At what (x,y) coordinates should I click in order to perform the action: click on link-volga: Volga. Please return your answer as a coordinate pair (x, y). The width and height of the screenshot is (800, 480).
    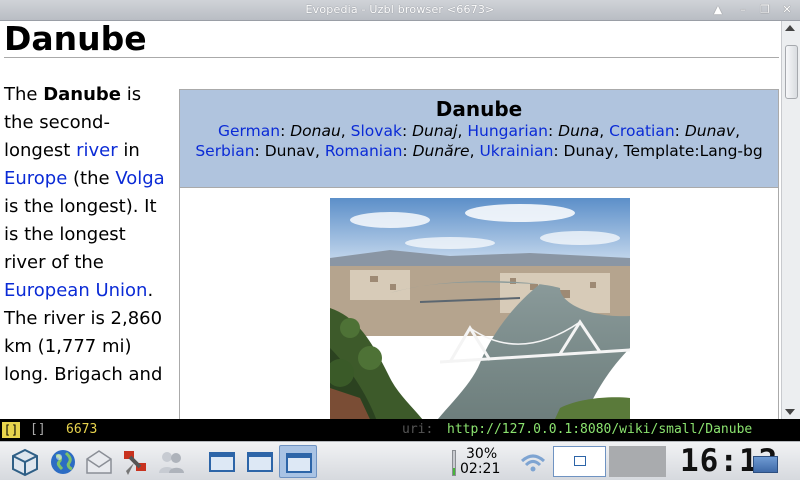
    Looking at the image, I should click on (139, 178).